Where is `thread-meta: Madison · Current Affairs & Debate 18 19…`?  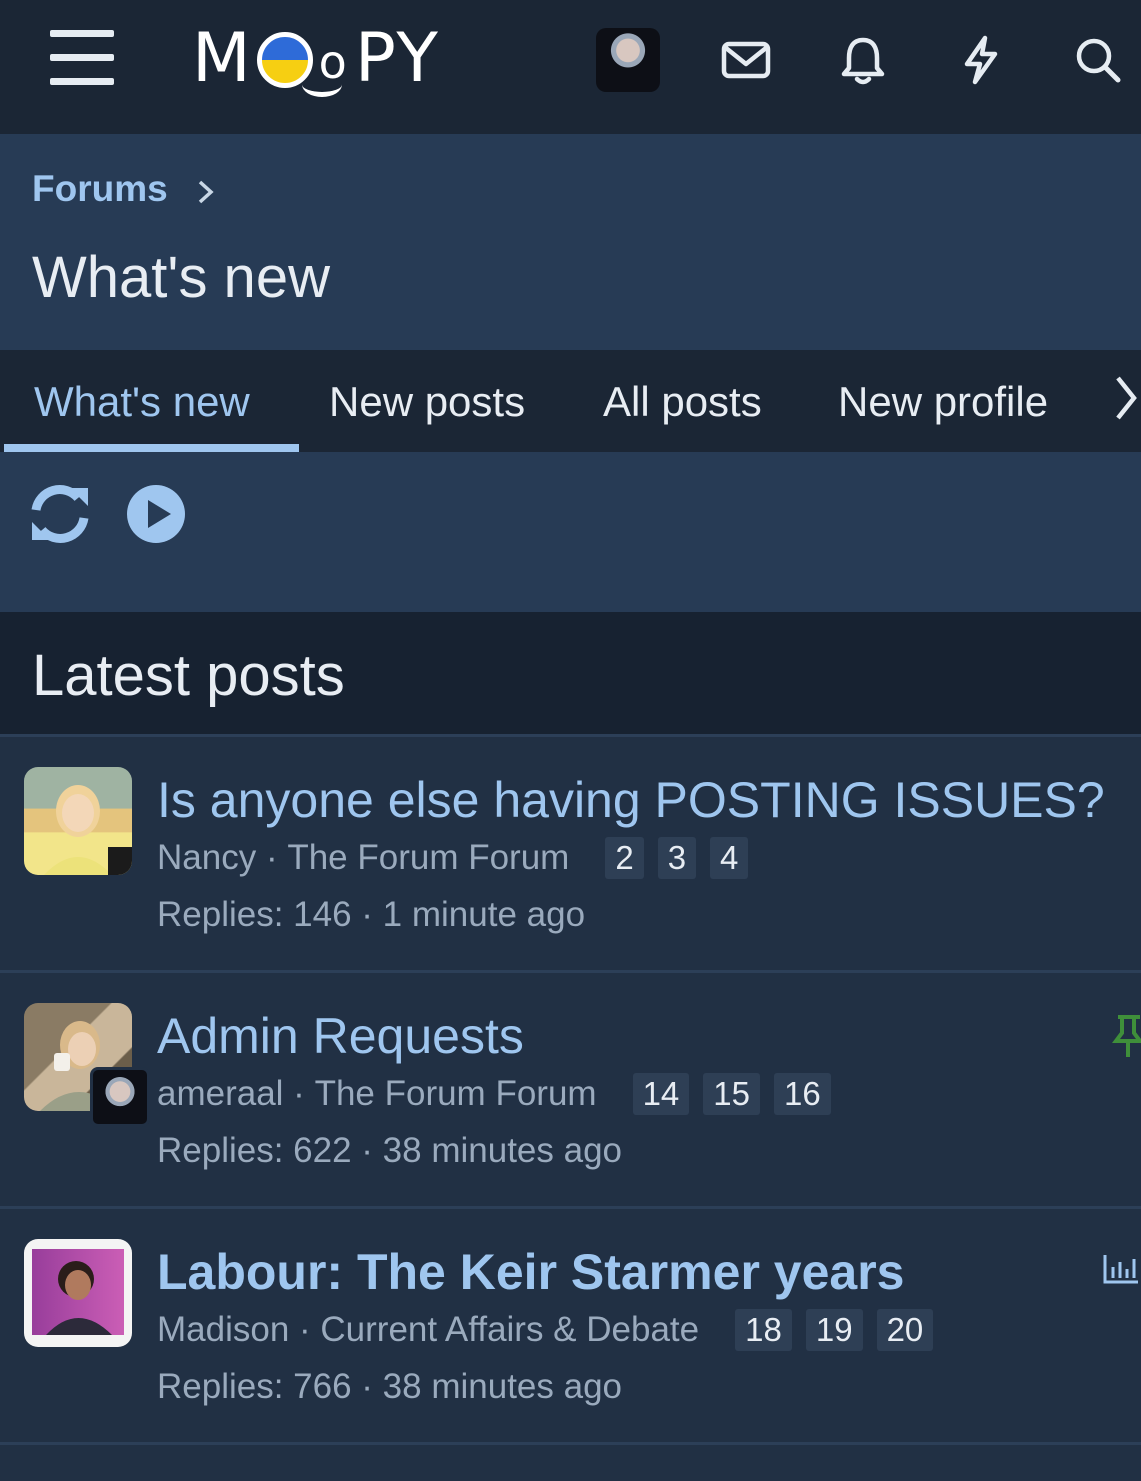
thread-meta: Madison · Current Affairs & Debate 18 19… is located at coordinates (545, 1330).